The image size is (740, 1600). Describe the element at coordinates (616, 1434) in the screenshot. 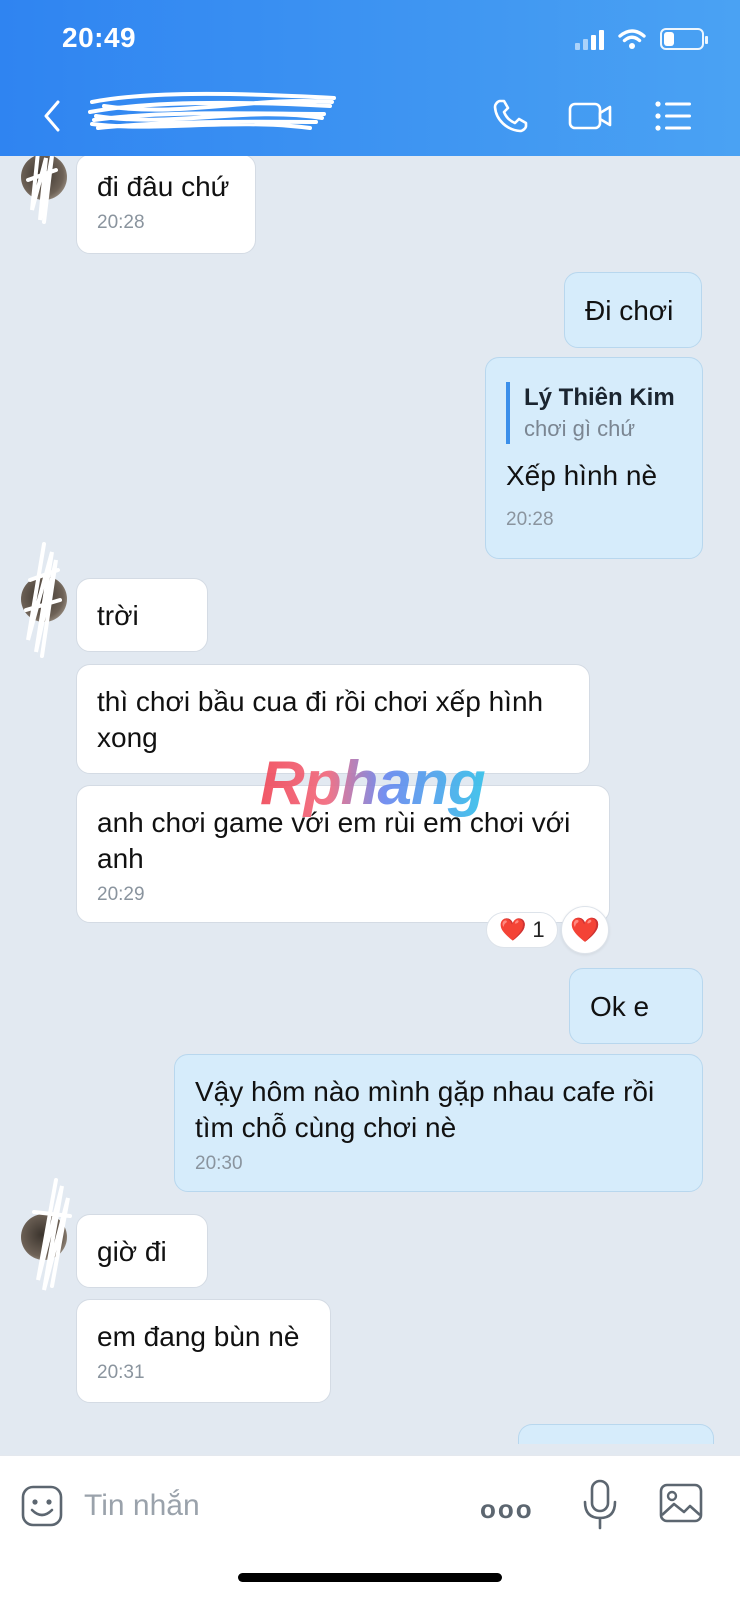

I see `message-bubble-outgoing-partial` at that location.